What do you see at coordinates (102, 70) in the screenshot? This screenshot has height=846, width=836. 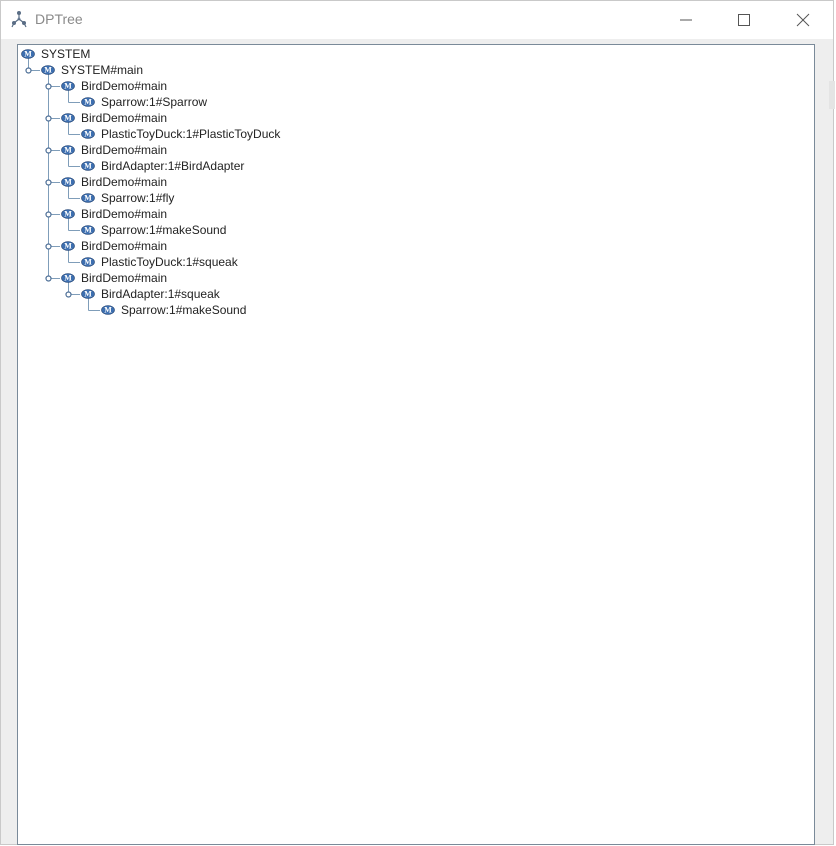 I see `tree-node-label: SYSTEM#main` at bounding box center [102, 70].